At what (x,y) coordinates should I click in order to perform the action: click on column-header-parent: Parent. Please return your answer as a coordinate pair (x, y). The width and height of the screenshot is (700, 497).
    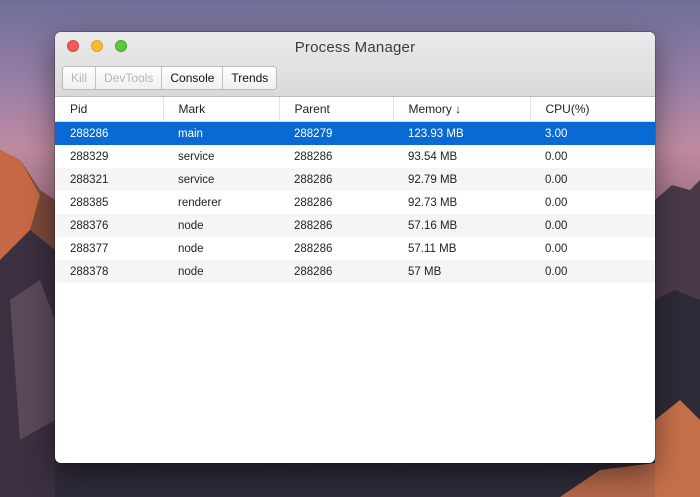
    Looking at the image, I should click on (336, 109).